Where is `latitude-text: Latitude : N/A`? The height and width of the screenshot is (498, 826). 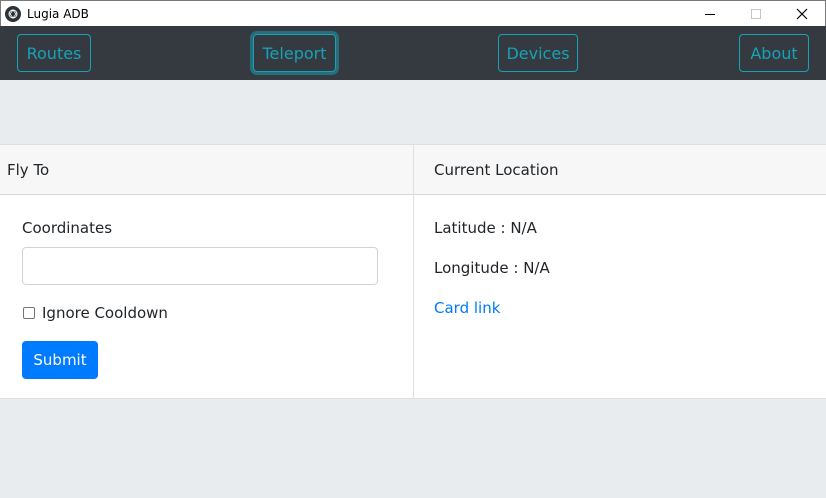 latitude-text: Latitude : N/A is located at coordinates (485, 228).